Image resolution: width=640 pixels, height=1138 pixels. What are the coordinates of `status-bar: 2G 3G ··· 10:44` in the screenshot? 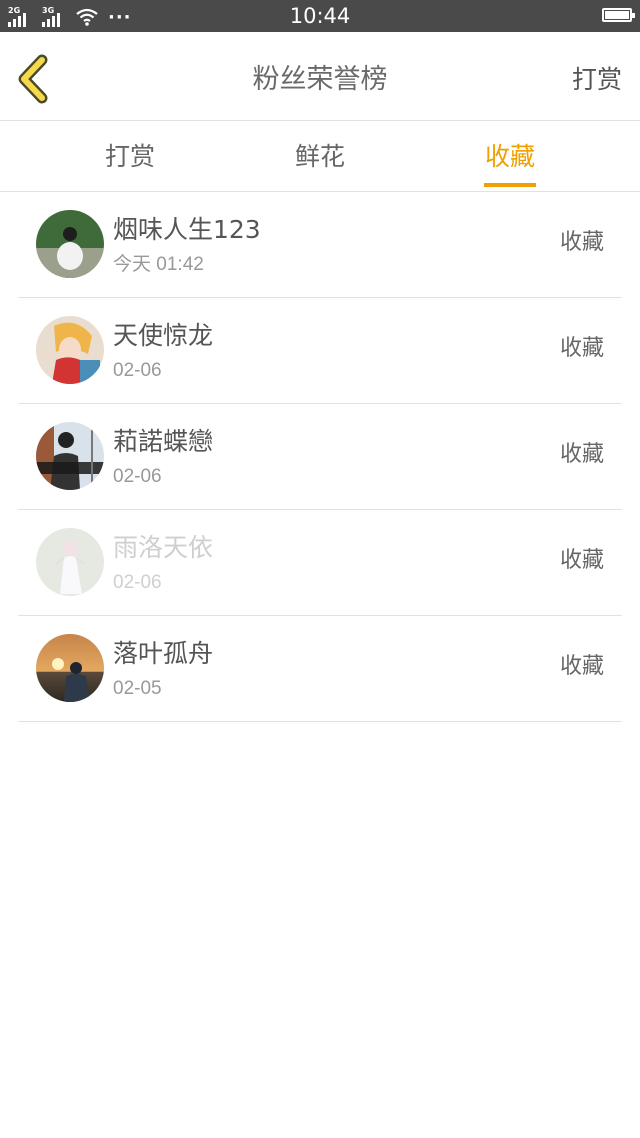 It's located at (320, 16).